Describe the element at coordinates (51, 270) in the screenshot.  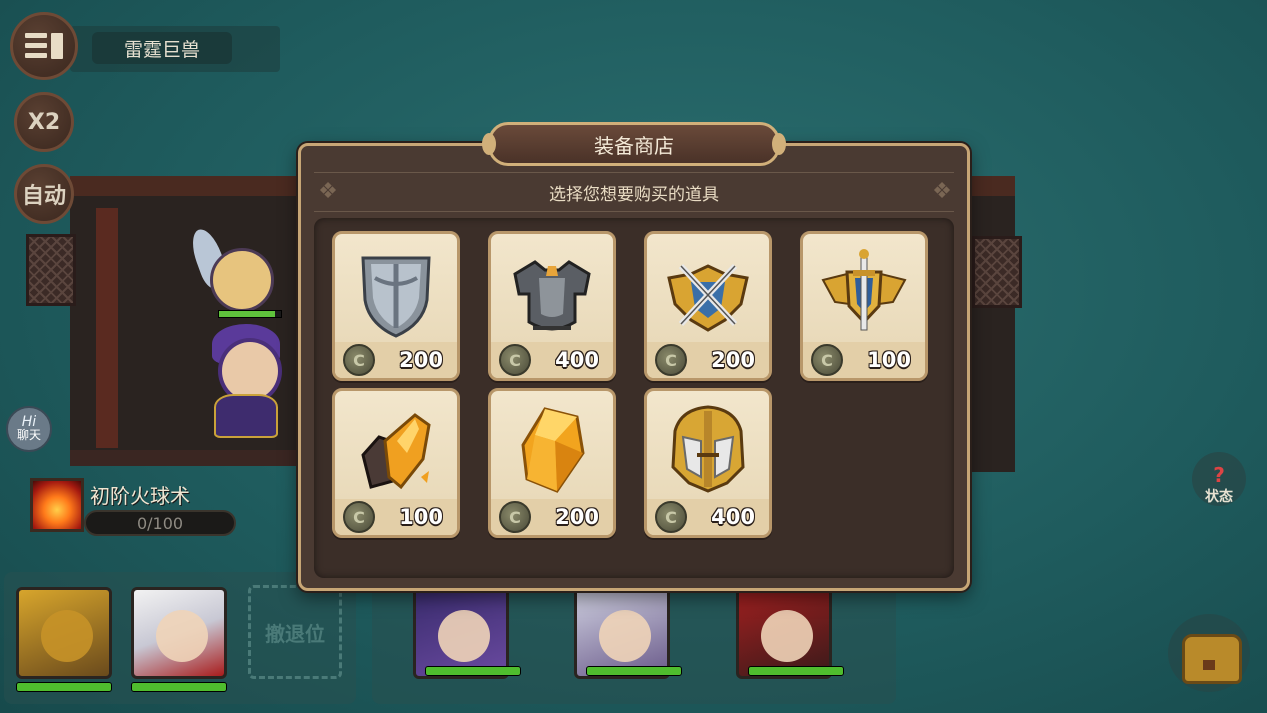
I see `lantern-left` at that location.